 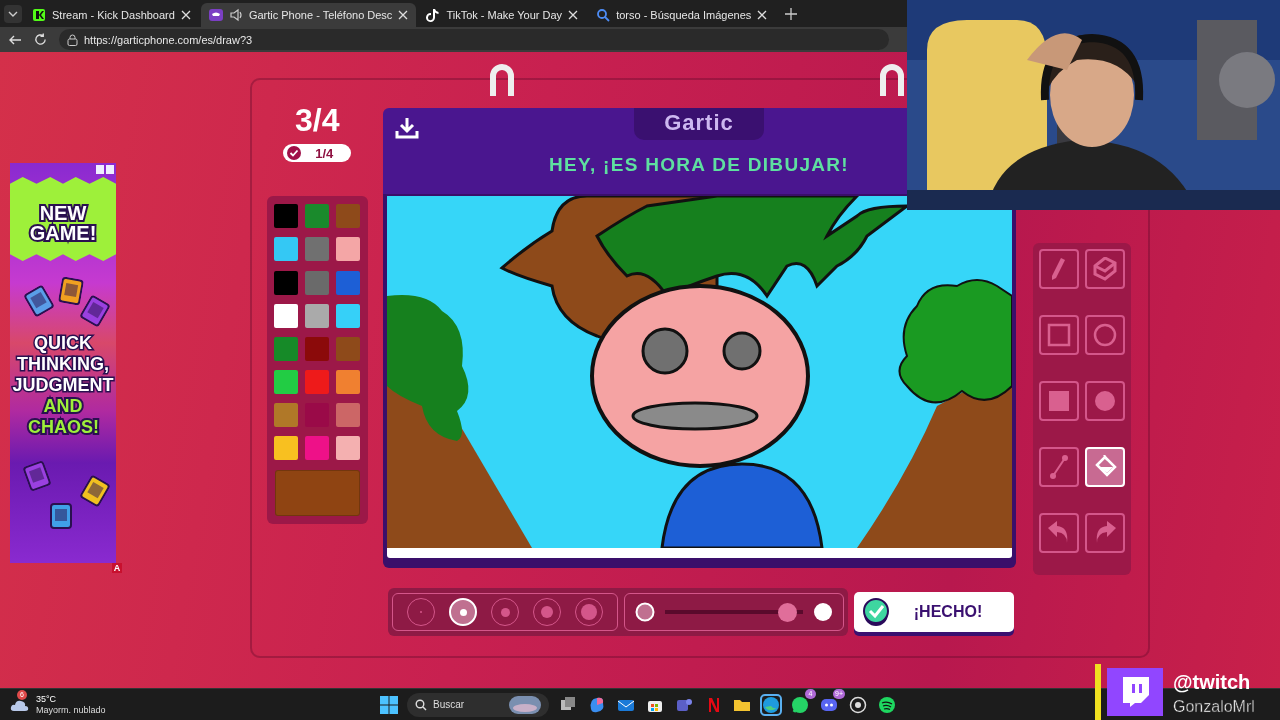 I want to click on check-icon, so click(x=876, y=612).